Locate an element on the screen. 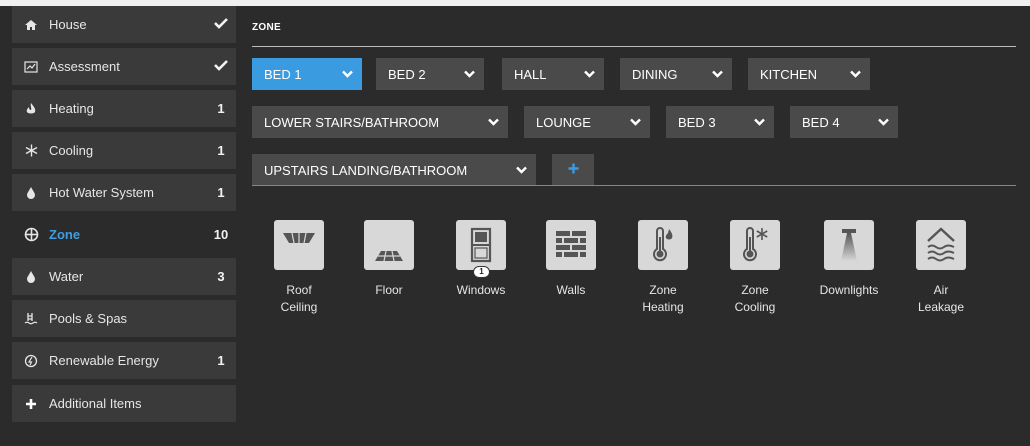 The image size is (1030, 446). count-badge: 3 is located at coordinates (221, 276).